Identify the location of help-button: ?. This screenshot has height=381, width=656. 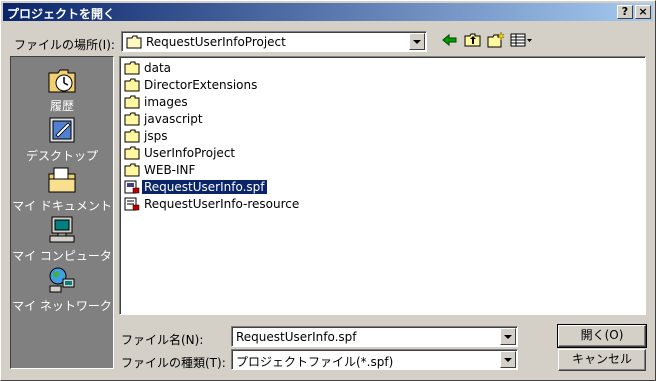
(625, 12).